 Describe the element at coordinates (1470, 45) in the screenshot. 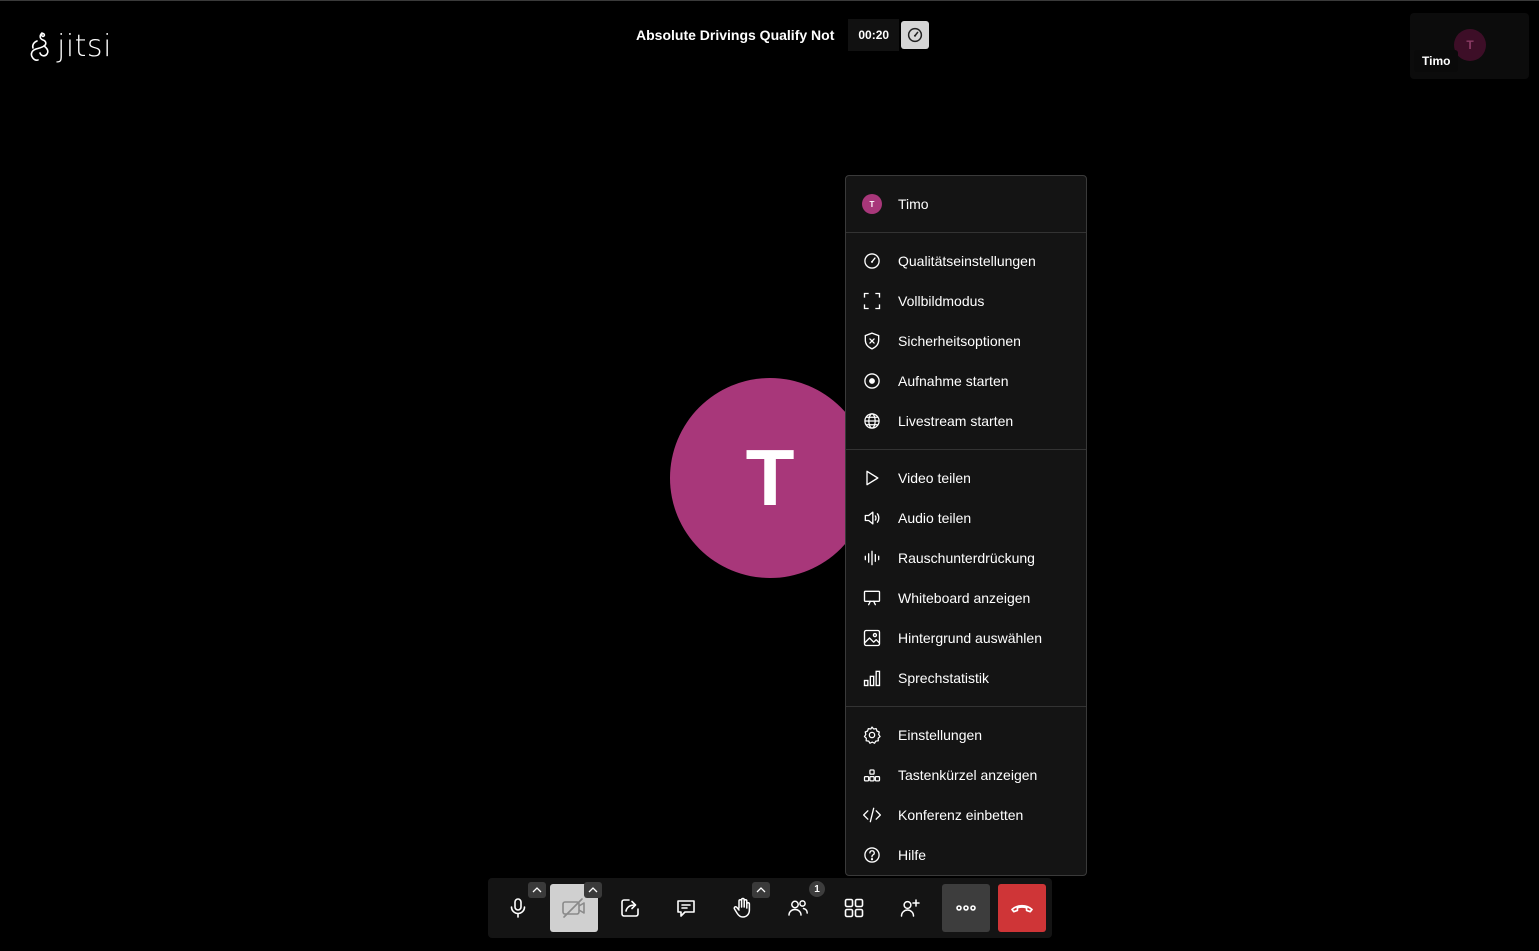

I see `thumbnail-avatar: T` at that location.